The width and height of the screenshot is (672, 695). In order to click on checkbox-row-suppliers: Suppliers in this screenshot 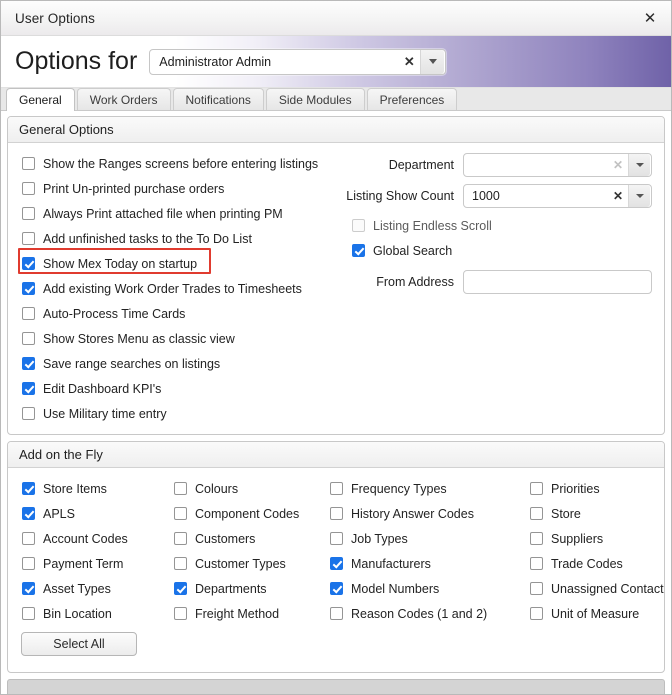, I will do `click(597, 538)`.